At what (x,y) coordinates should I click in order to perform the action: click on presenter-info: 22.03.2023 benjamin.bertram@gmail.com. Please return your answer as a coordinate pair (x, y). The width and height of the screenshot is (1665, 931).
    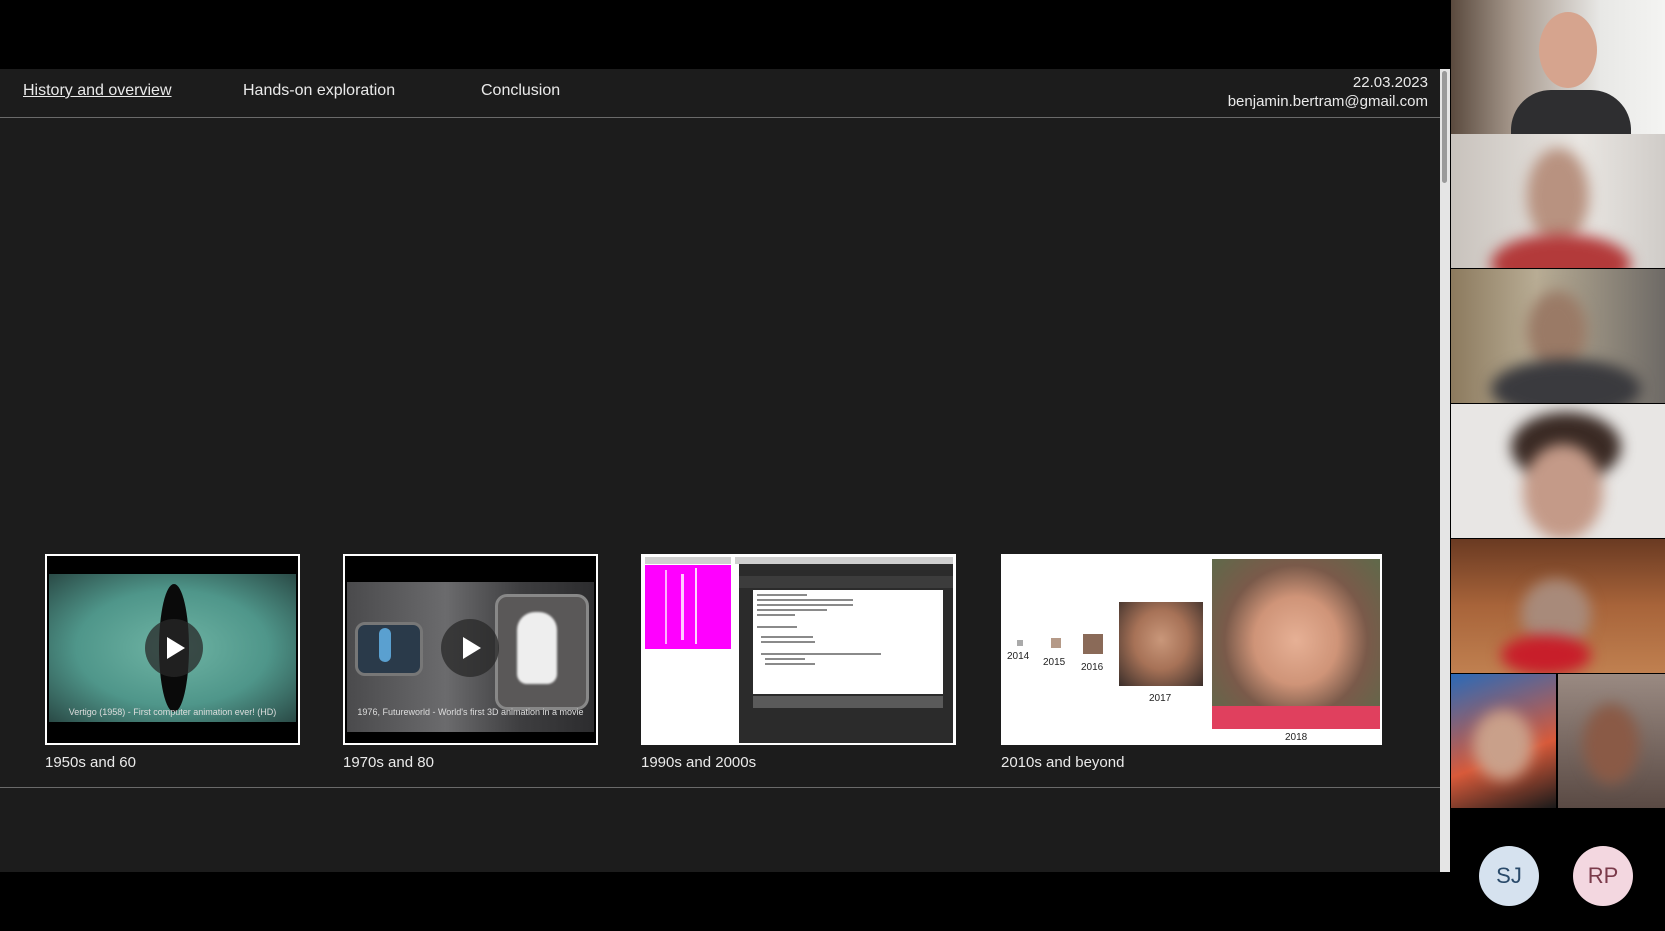
    Looking at the image, I should click on (1328, 92).